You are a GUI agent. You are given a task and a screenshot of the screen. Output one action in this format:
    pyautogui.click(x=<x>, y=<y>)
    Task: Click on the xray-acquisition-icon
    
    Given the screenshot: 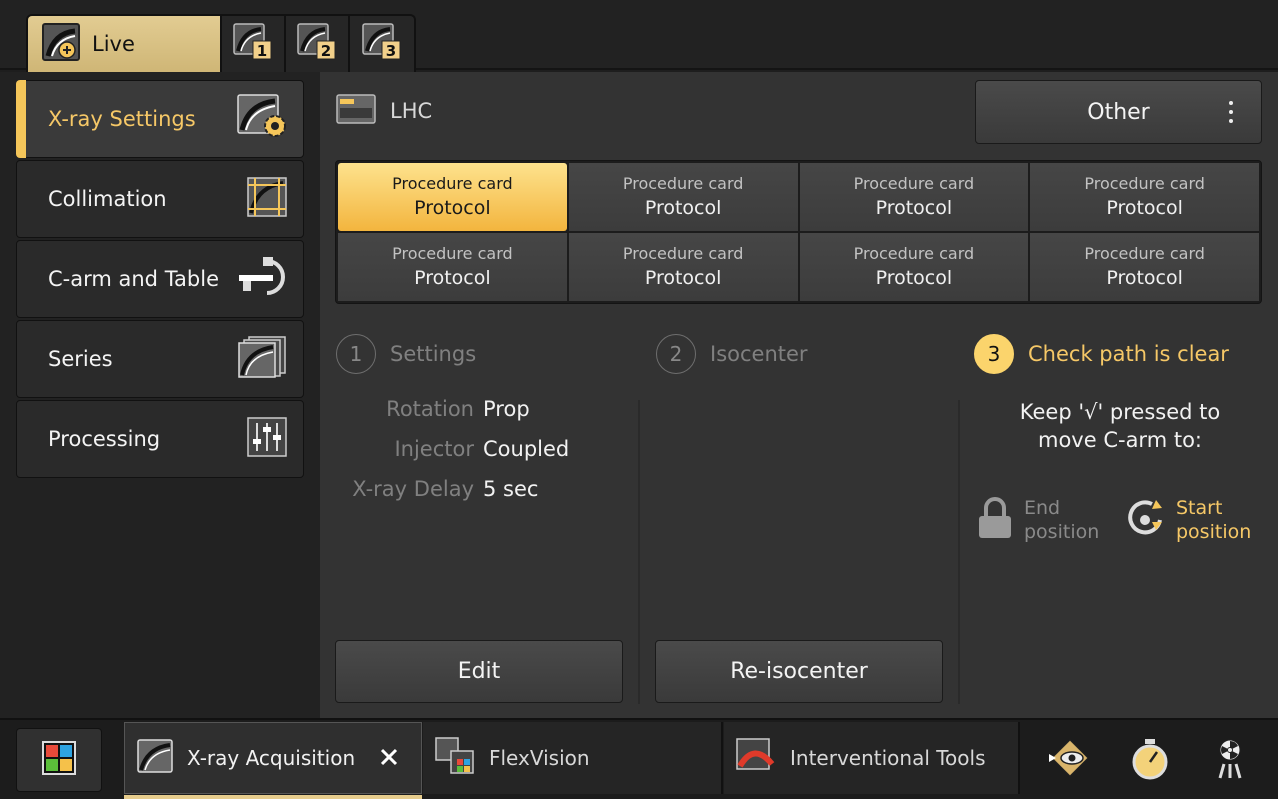 What is the action you would take?
    pyautogui.click(x=155, y=758)
    